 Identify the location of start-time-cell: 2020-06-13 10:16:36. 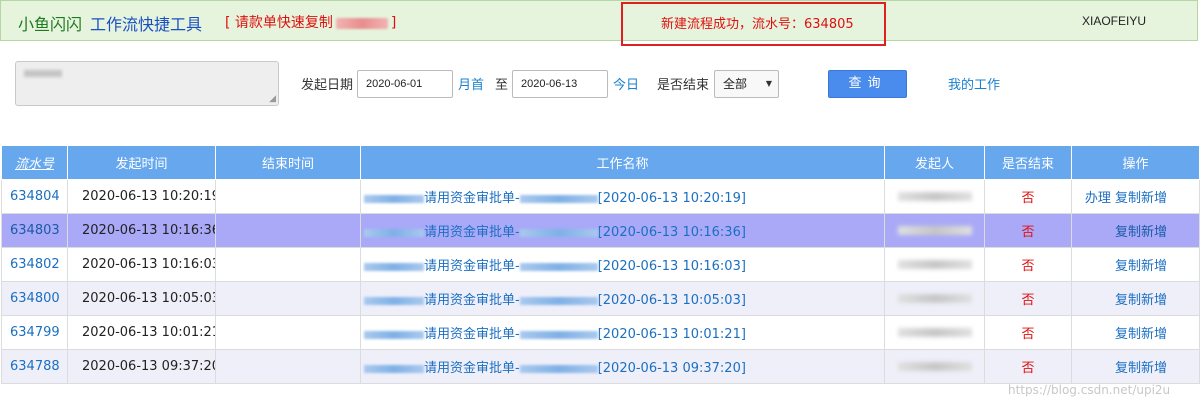
(141, 230).